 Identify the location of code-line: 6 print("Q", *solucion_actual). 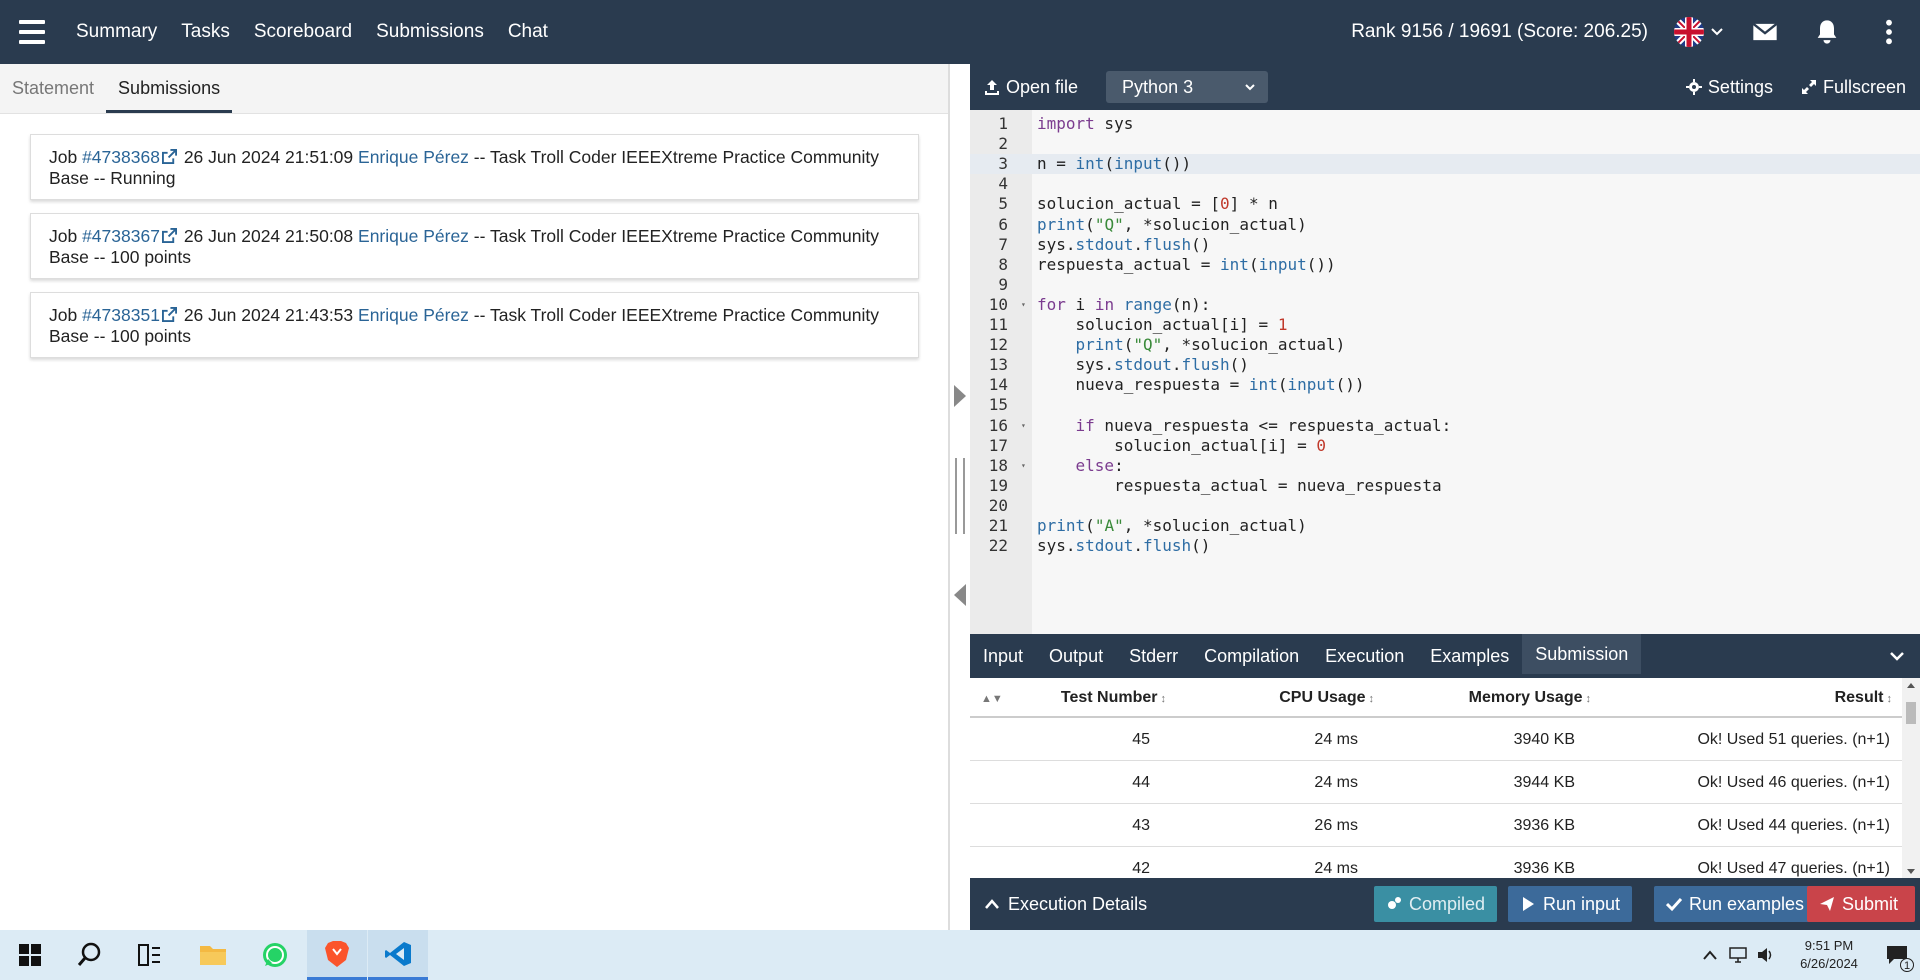
(1445, 225).